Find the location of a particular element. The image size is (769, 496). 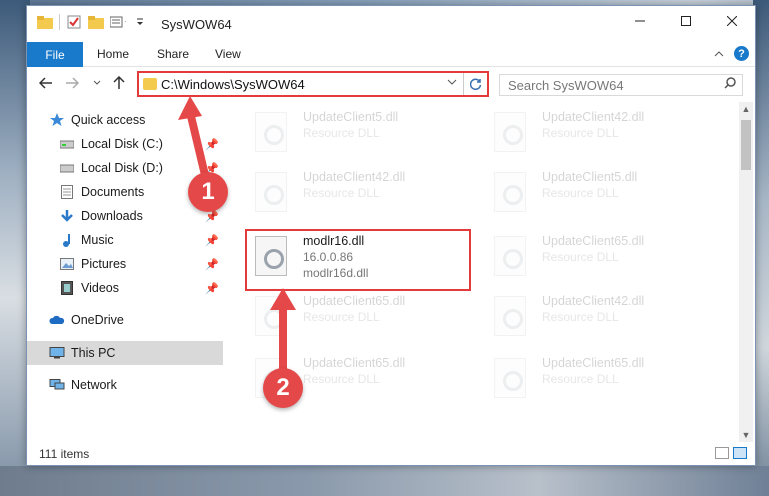

minimize-button is located at coordinates (640, 21).